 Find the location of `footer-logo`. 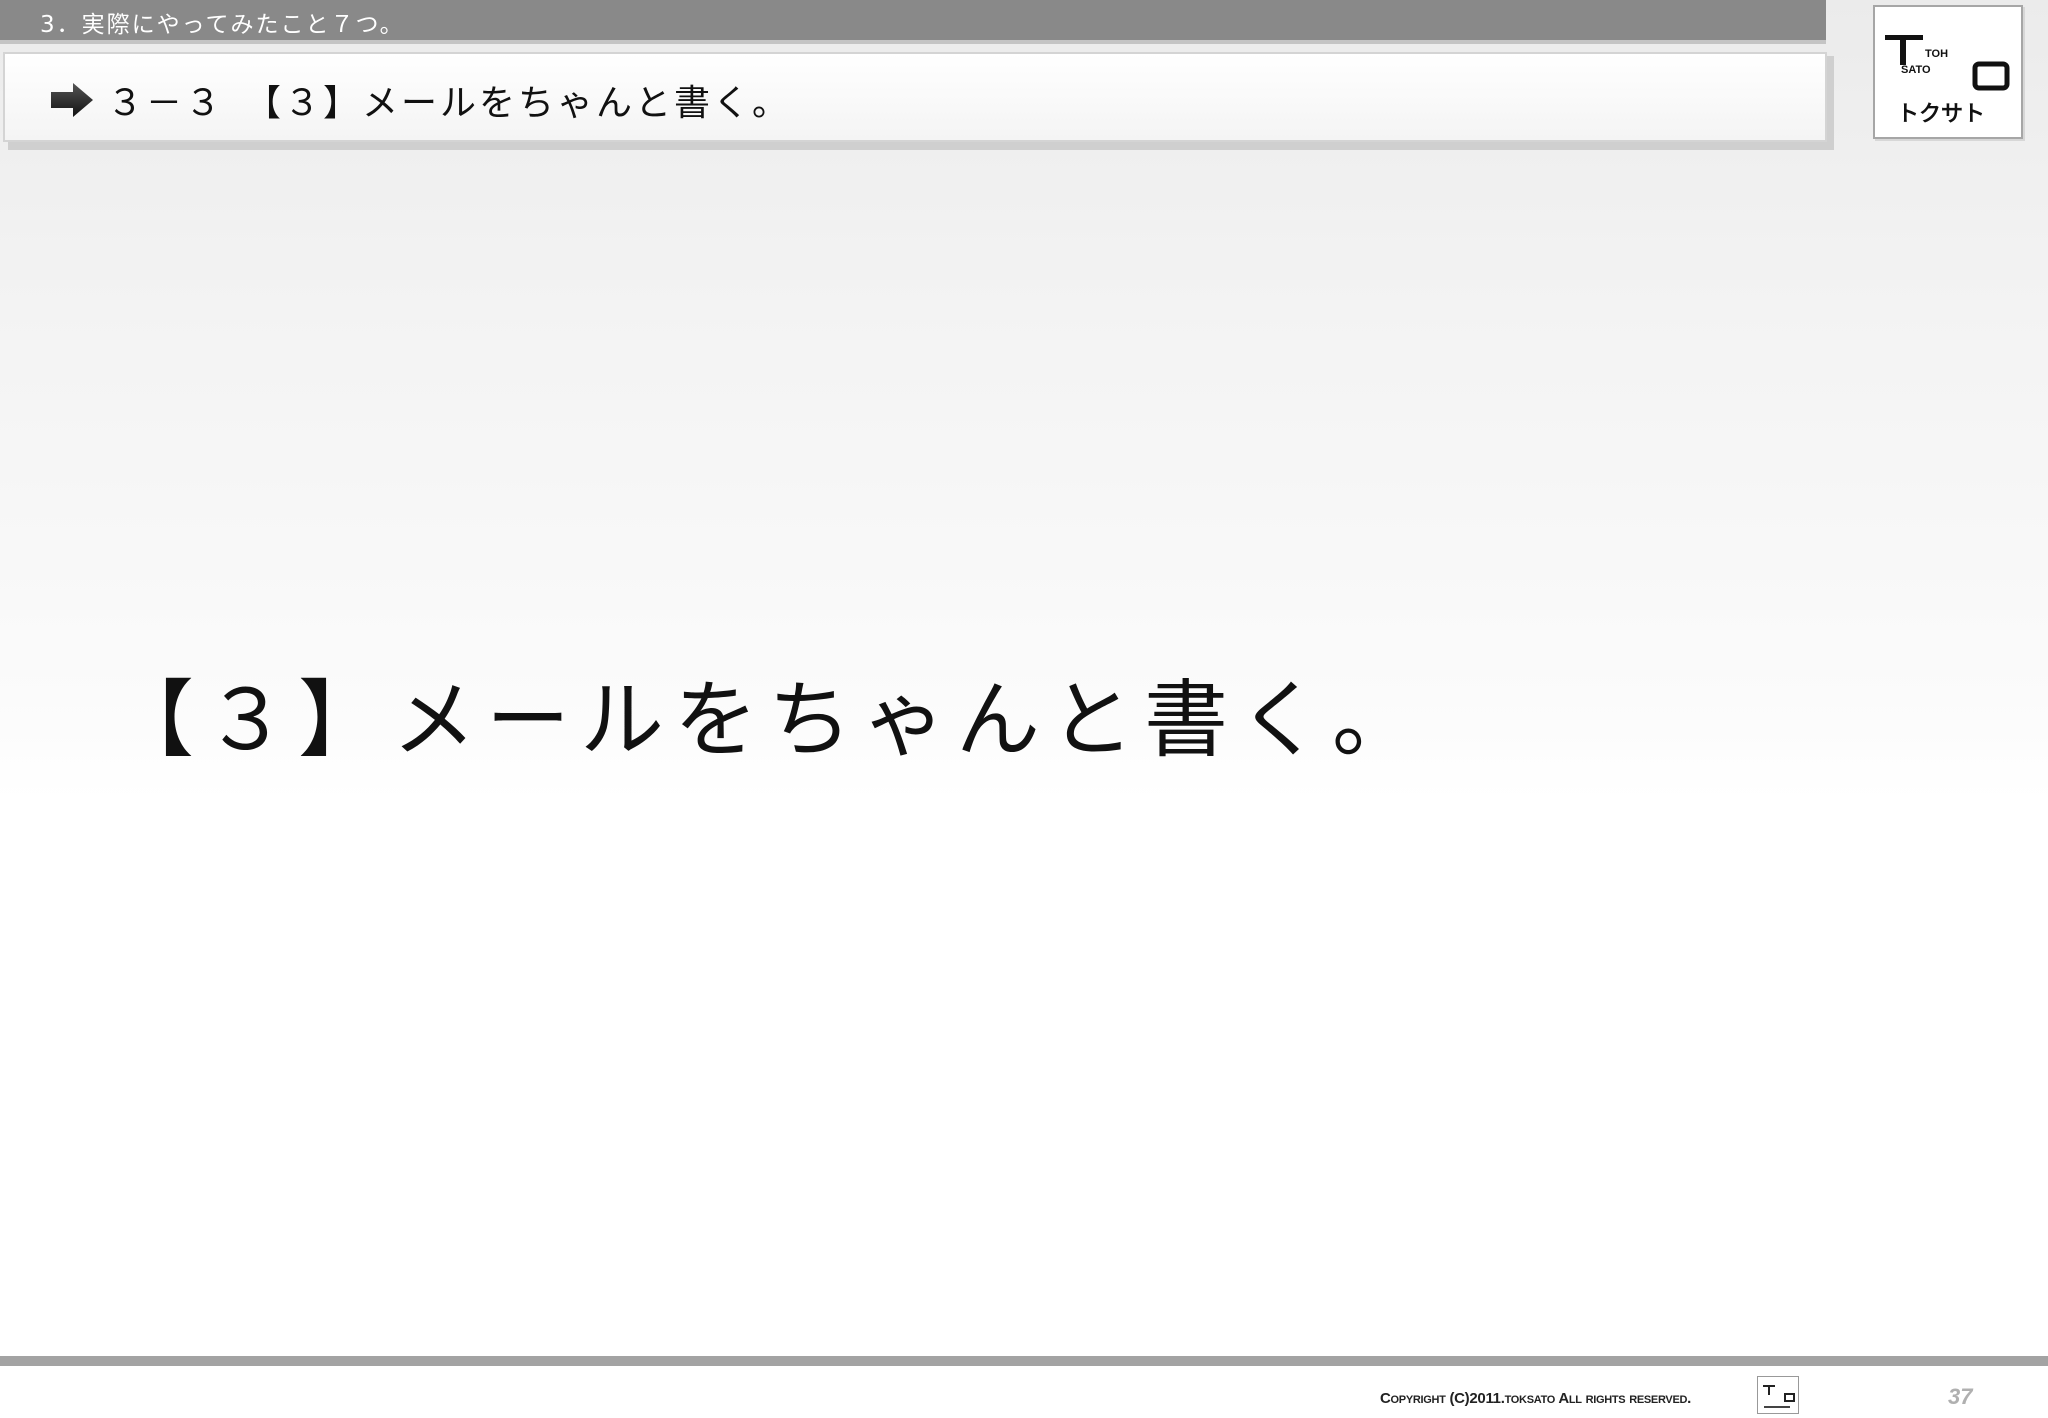

footer-logo is located at coordinates (1778, 1395).